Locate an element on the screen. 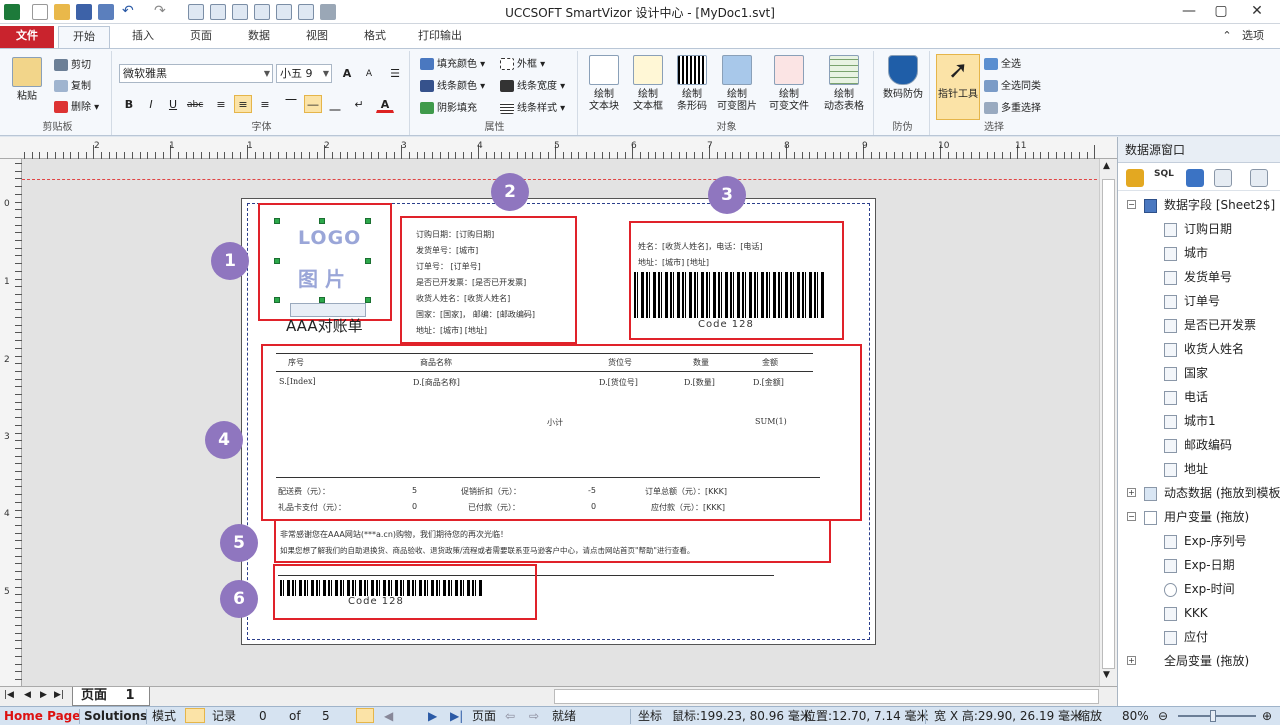 The width and height of the screenshot is (1280, 725). copy-button: 复制 is located at coordinates (72, 87).